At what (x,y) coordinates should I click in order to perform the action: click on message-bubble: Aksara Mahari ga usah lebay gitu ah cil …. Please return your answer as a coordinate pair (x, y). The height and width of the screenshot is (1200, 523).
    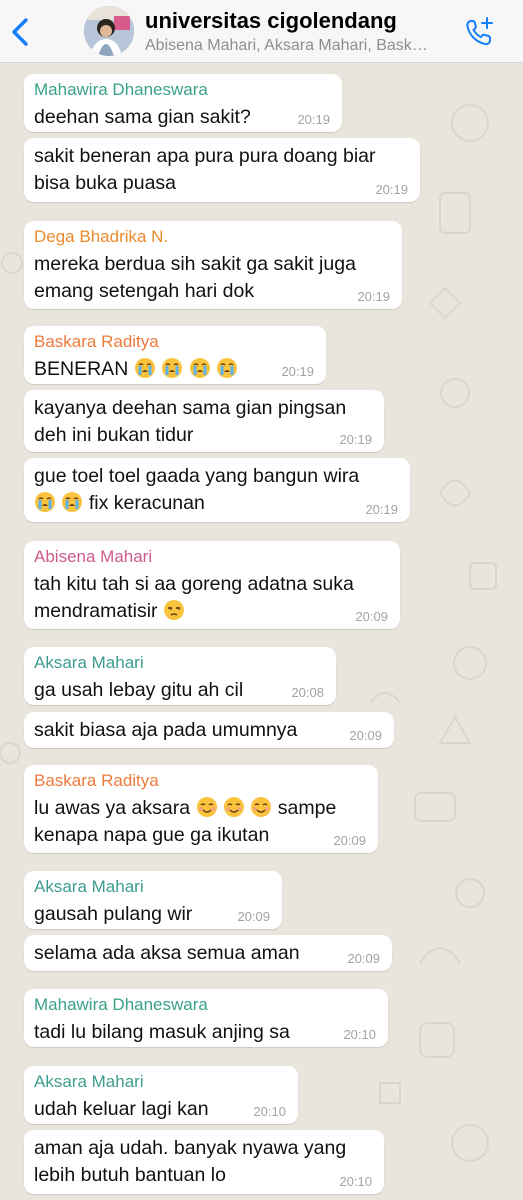
    Looking at the image, I should click on (180, 676).